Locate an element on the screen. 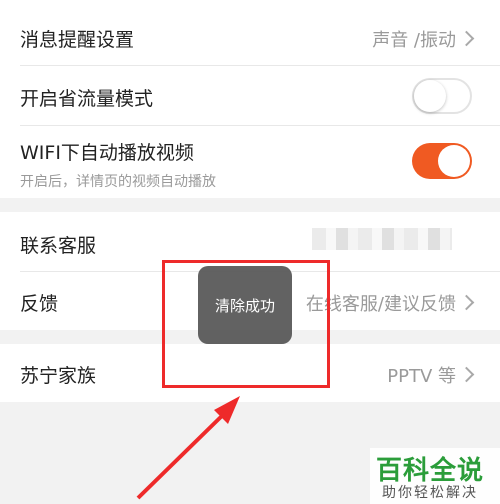 This screenshot has height=504, width=500. watermark: 百科全说 助你轻松解决 is located at coordinates (435, 476).